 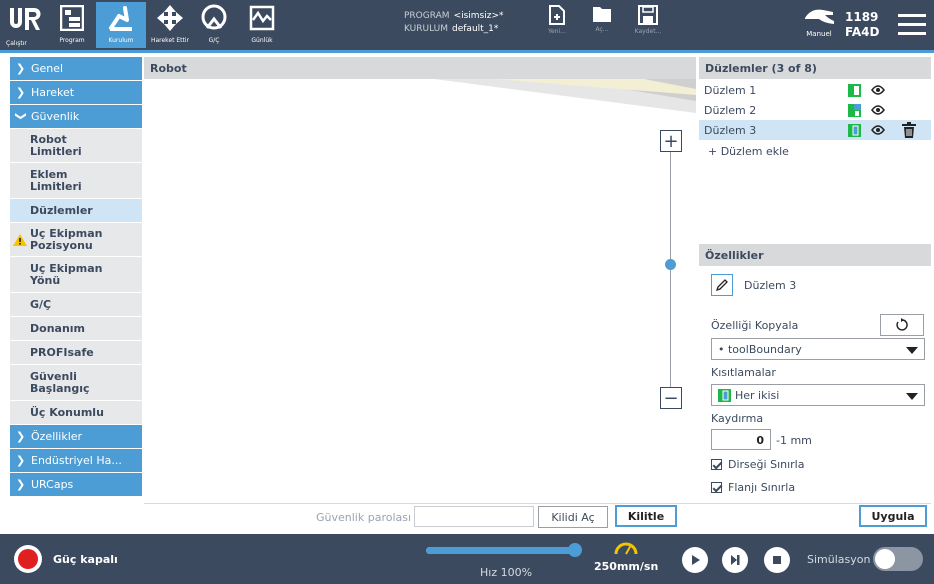 What do you see at coordinates (815, 90) in the screenshot?
I see `plane-row-1: Düzlem 1` at bounding box center [815, 90].